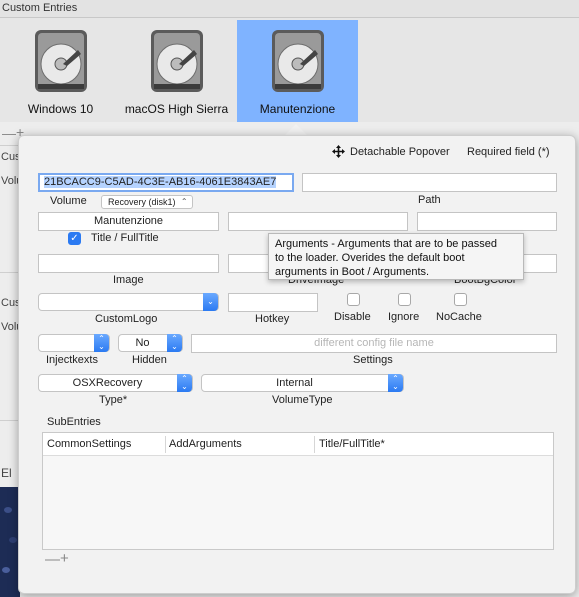 Image resolution: width=579 pixels, height=597 pixels. I want to click on remove-subentry-button: —, so click(52, 559).